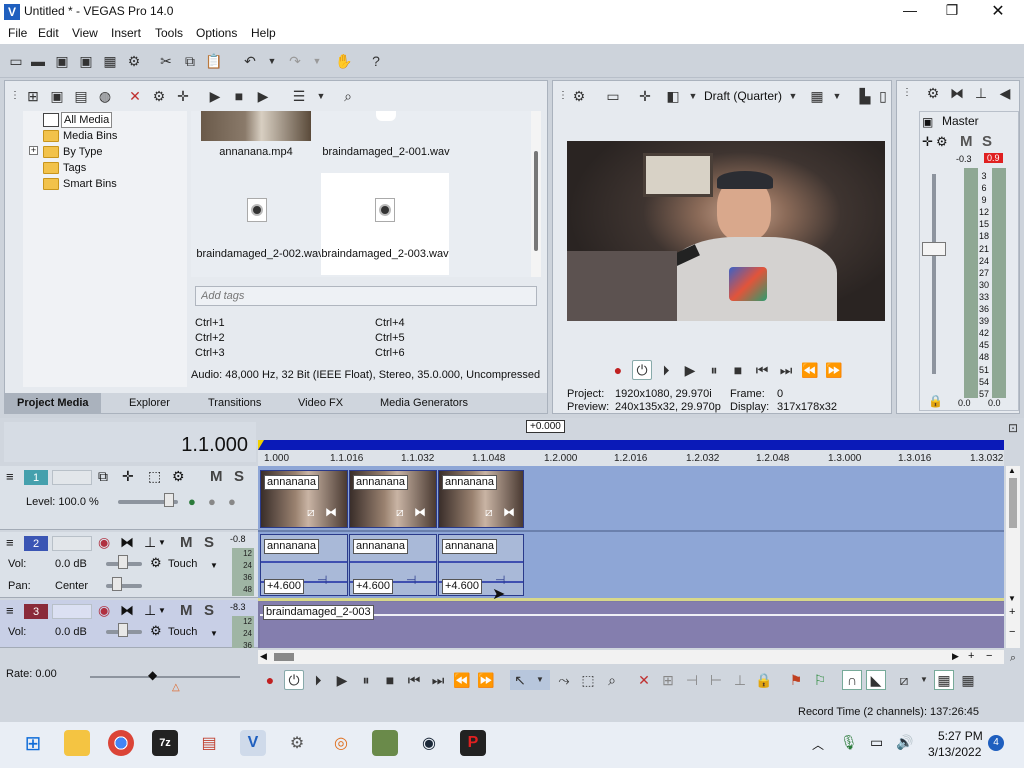 The width and height of the screenshot is (1024, 768). Describe the element at coordinates (214, 445) in the screenshot. I see `timecode-display: 1.1.000` at that location.